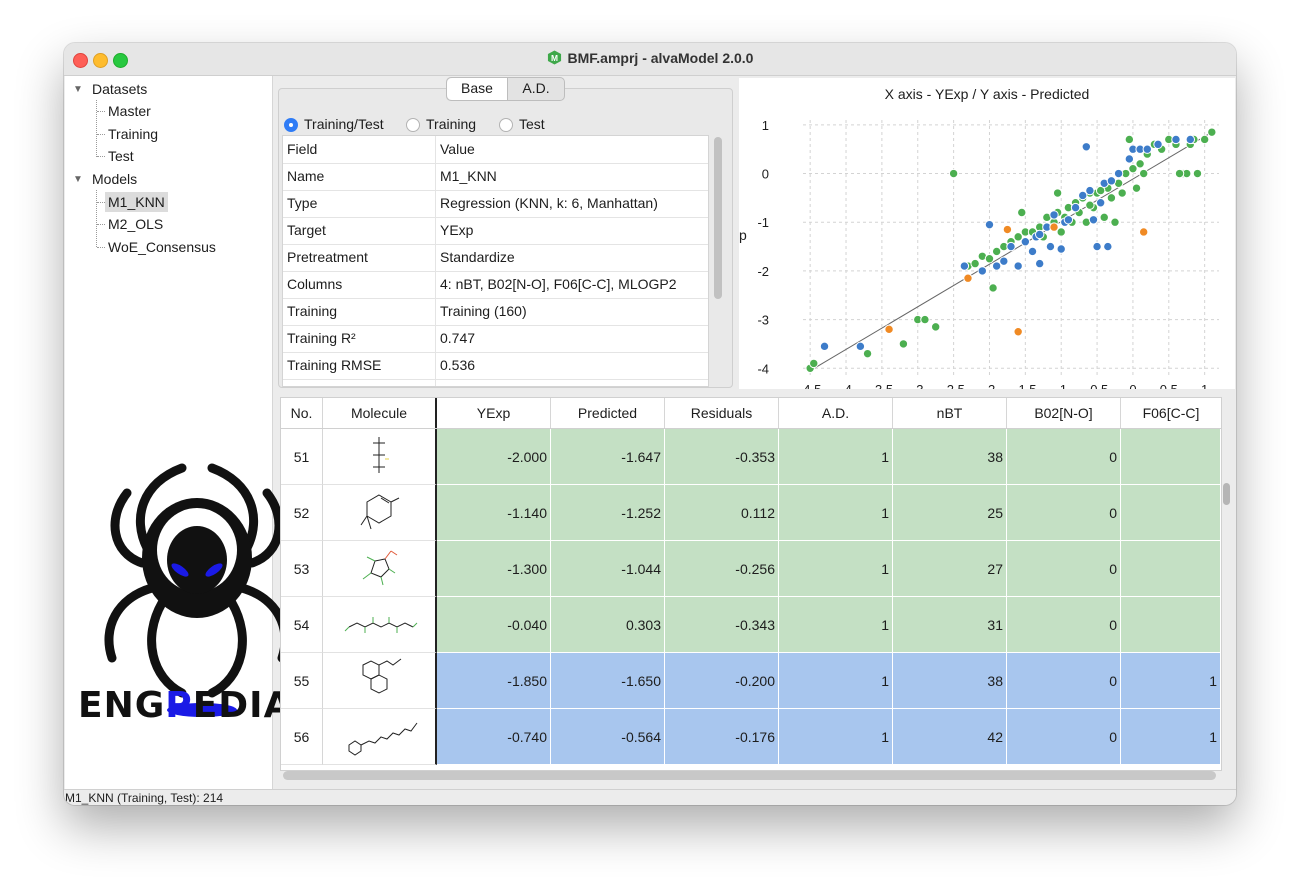 The width and height of the screenshot is (1300, 890). What do you see at coordinates (608, 513) in the screenshot?
I see `cell-predicted: -1.252` at bounding box center [608, 513].